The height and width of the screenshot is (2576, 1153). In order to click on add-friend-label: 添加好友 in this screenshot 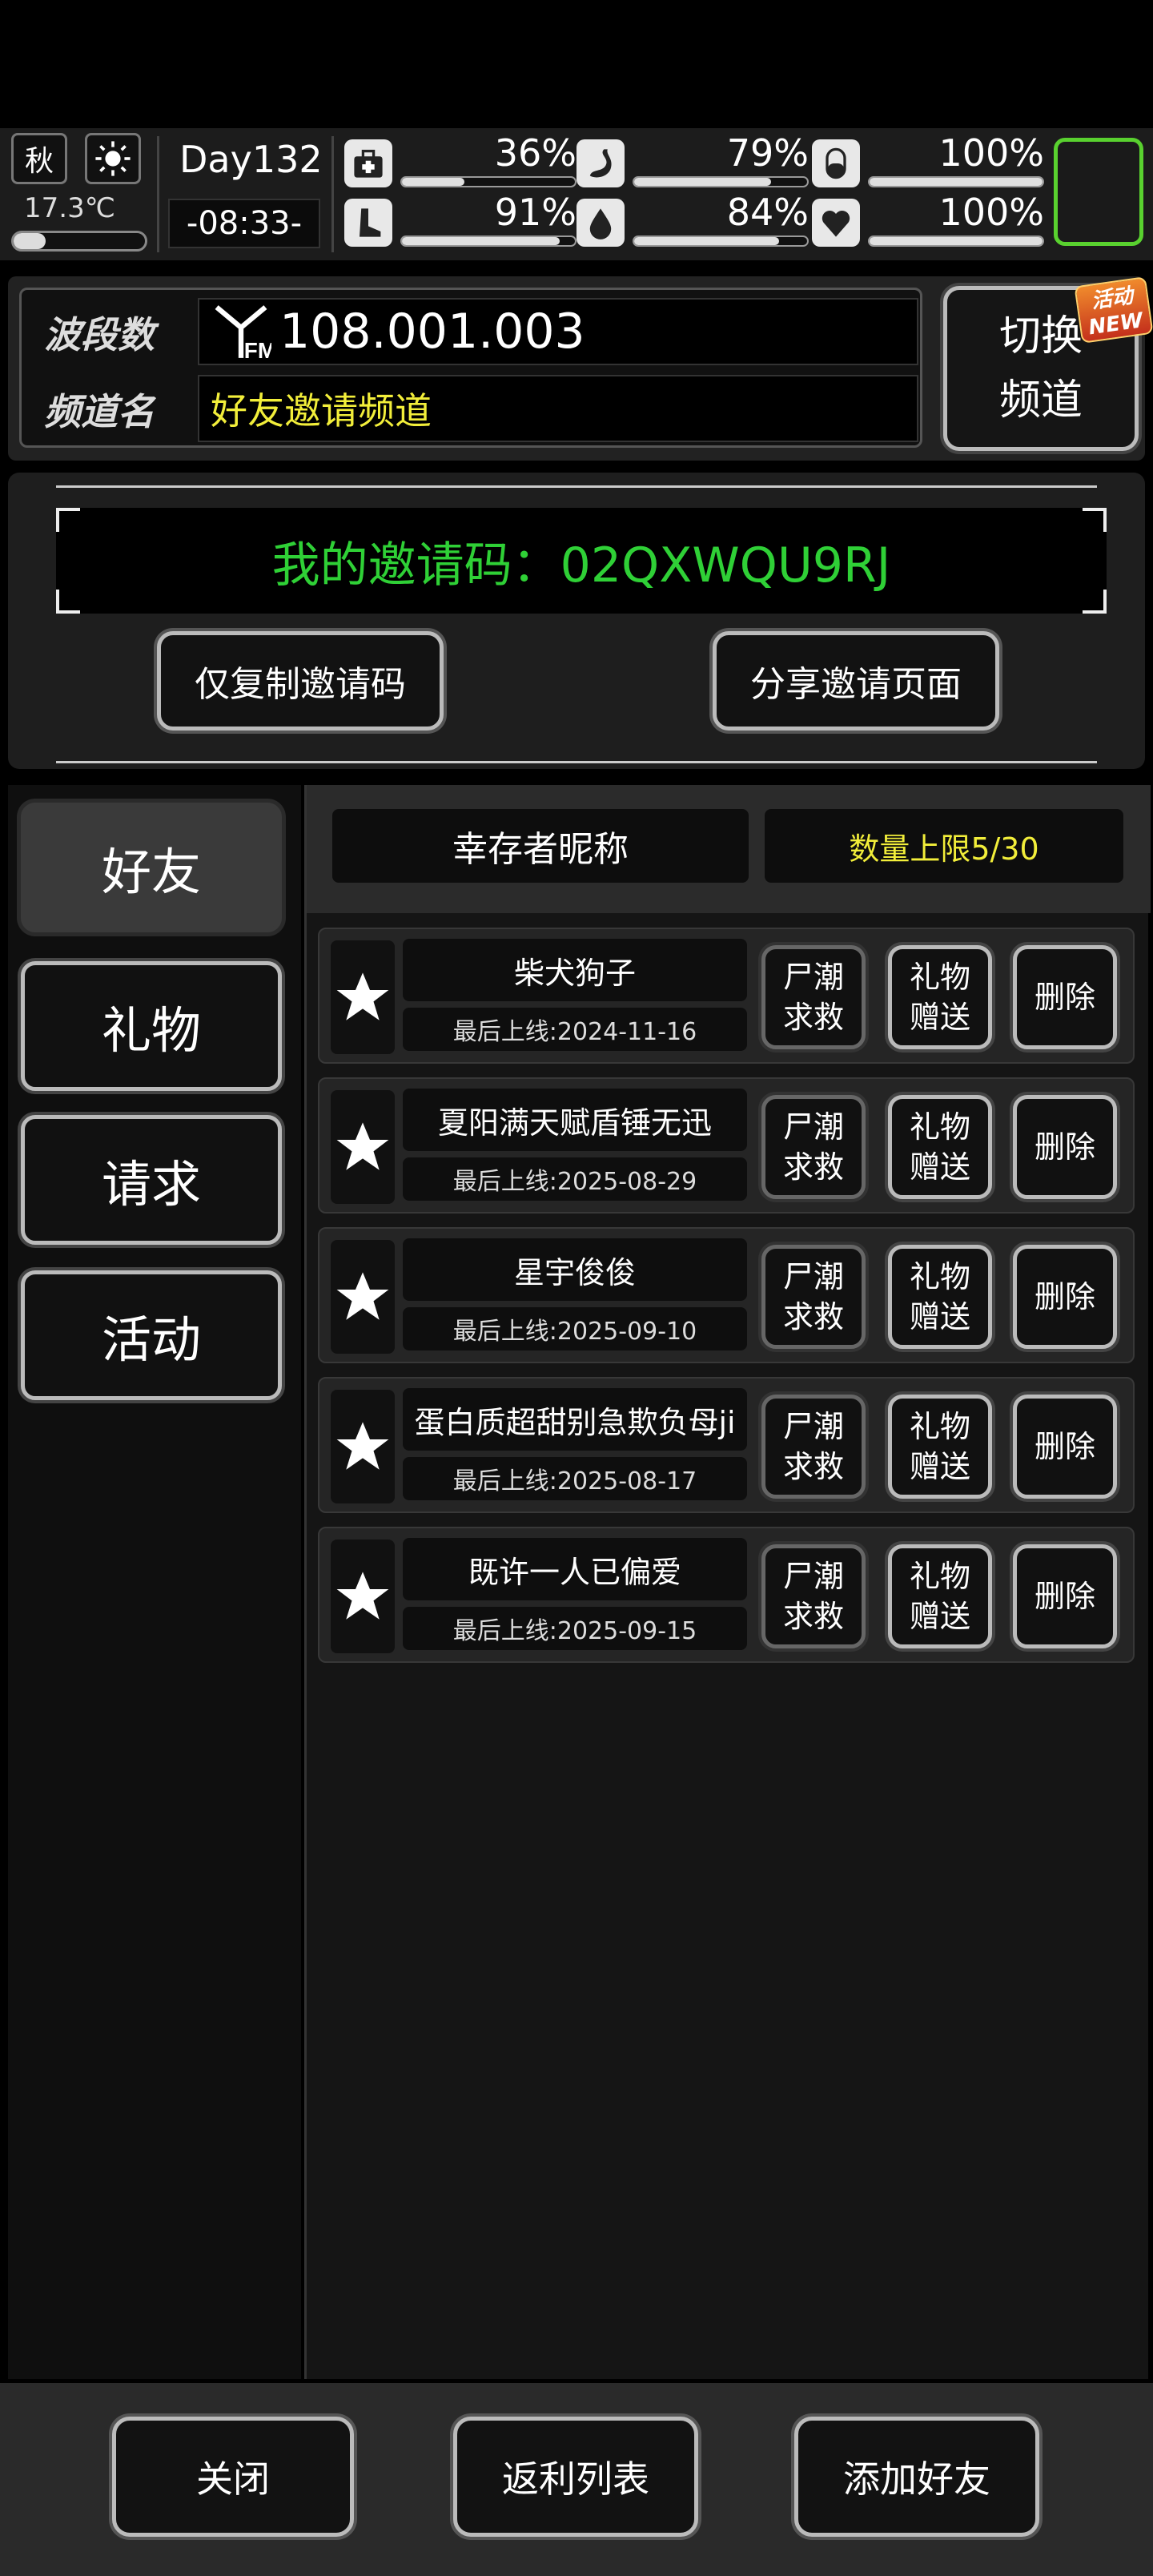, I will do `click(917, 2479)`.